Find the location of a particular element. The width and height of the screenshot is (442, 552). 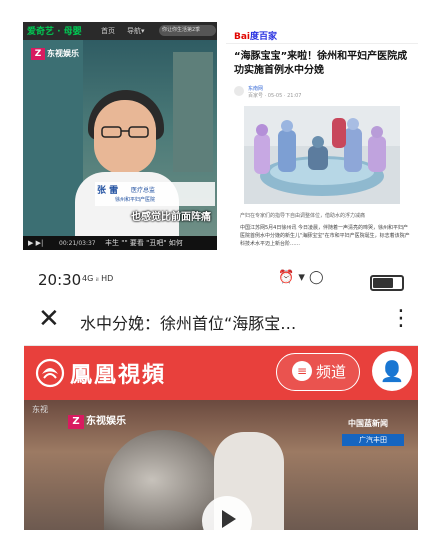

person-org: 徐州和平妇产医院 is located at coordinates (135, 200).